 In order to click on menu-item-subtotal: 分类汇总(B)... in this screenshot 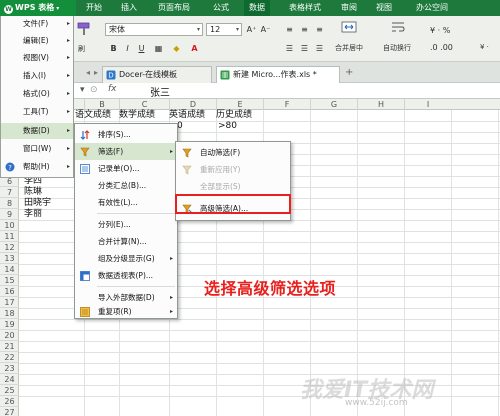, I will do `click(126, 185)`.